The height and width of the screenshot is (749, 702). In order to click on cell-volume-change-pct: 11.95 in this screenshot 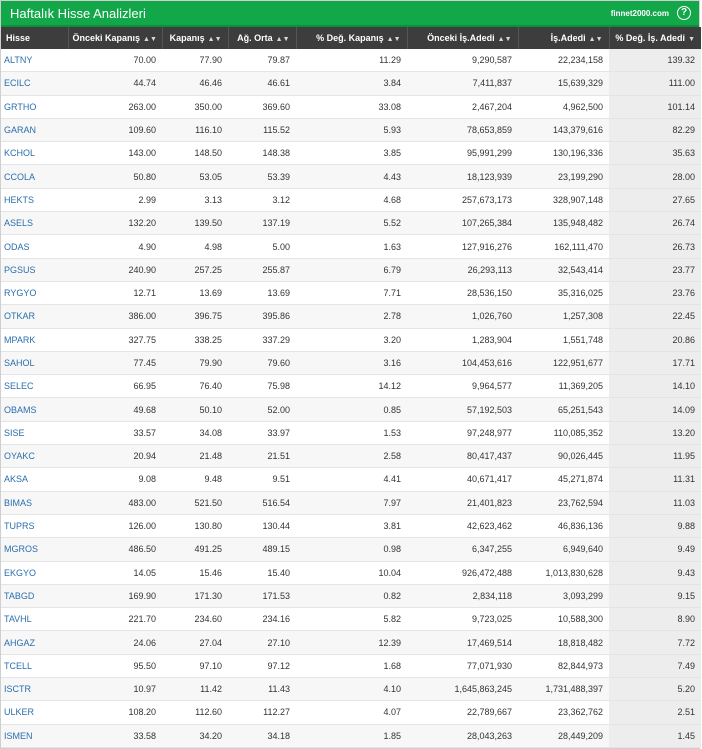, I will do `click(655, 456)`.